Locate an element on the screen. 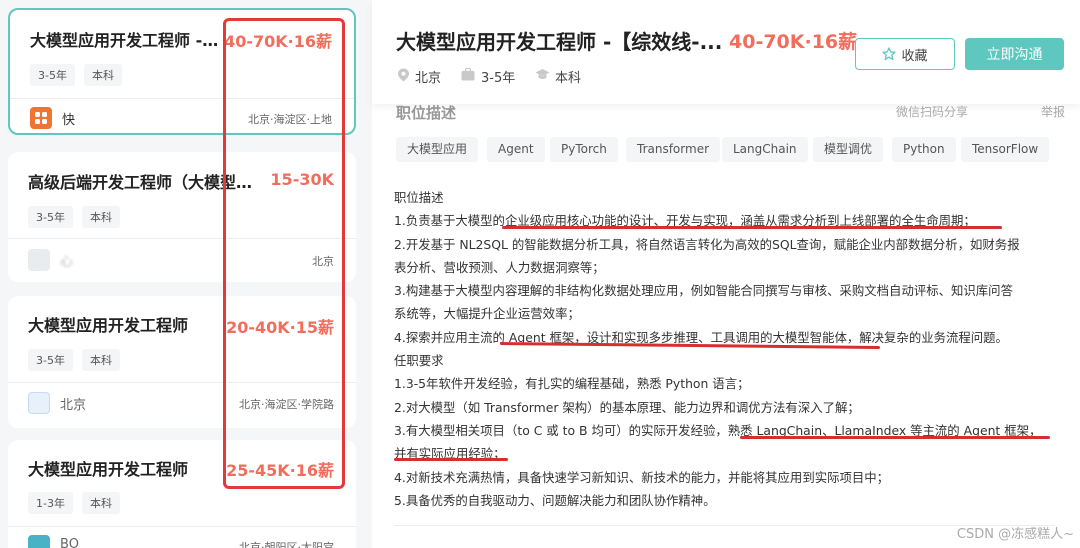  job-education: 本科 is located at coordinates (568, 78).